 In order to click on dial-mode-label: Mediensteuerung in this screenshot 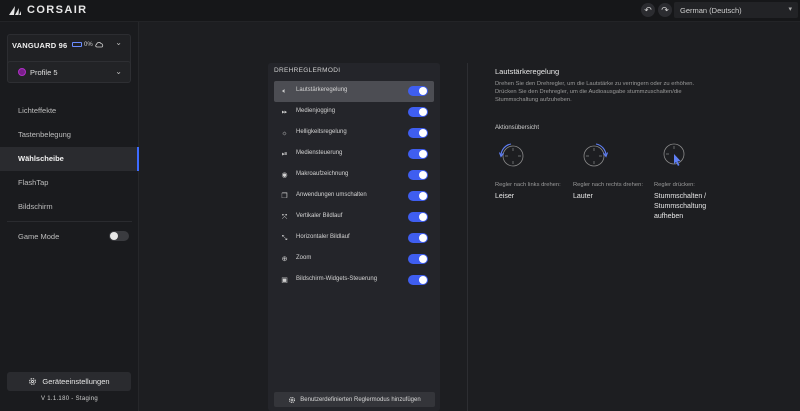, I will do `click(319, 153)`.